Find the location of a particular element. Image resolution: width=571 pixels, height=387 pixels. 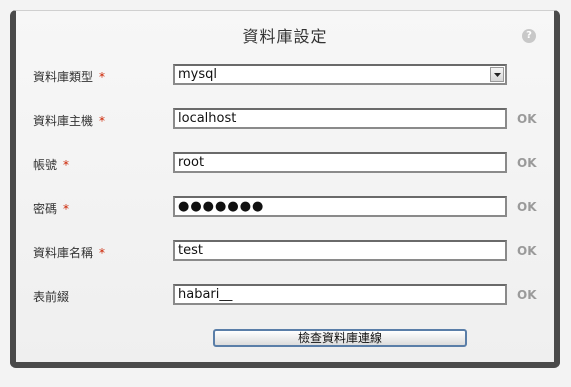

form-row-db-user: 帳號 * root OK is located at coordinates (285, 165).